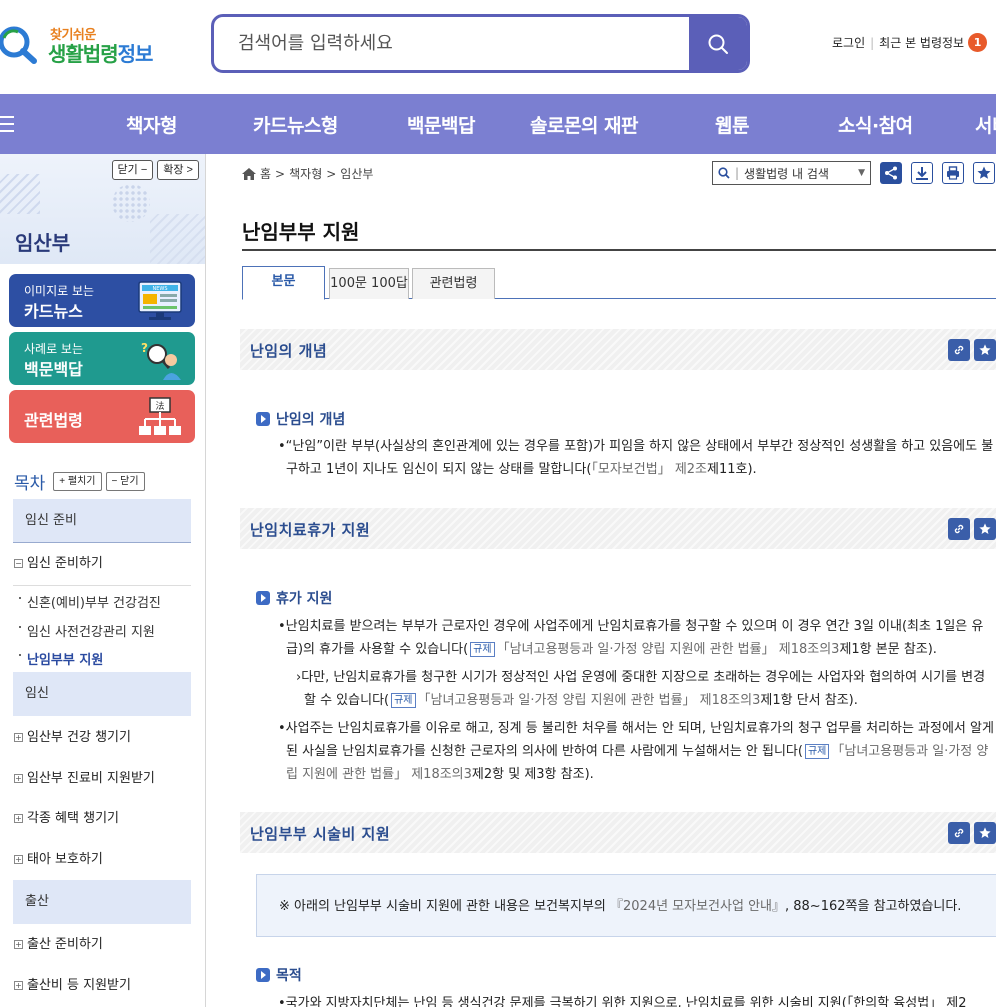 The width and height of the screenshot is (996, 1007). What do you see at coordinates (304, 599) in the screenshot?
I see `subheading-label: 휴가 지원` at bounding box center [304, 599].